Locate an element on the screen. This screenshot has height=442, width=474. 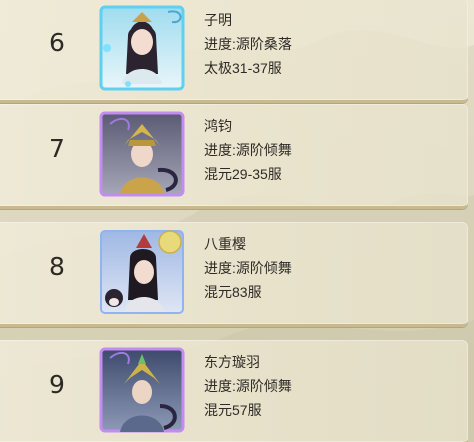
player-name: 八重樱 is located at coordinates (225, 244).